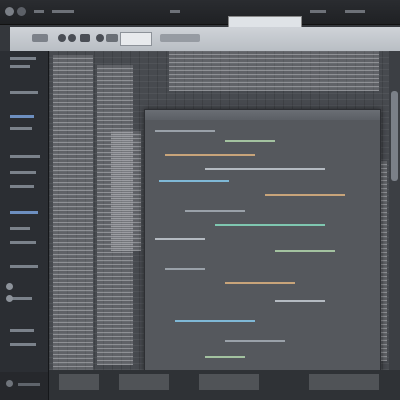 The image size is (400, 400). What do you see at coordinates (40, 38) in the screenshot?
I see `toolbar-label` at bounding box center [40, 38].